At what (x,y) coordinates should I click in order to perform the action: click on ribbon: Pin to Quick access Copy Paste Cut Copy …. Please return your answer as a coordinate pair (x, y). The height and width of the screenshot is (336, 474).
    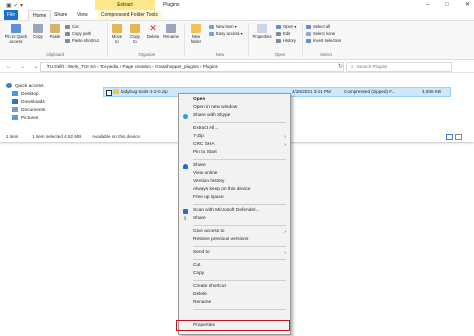
    Looking at the image, I should click on (237, 40).